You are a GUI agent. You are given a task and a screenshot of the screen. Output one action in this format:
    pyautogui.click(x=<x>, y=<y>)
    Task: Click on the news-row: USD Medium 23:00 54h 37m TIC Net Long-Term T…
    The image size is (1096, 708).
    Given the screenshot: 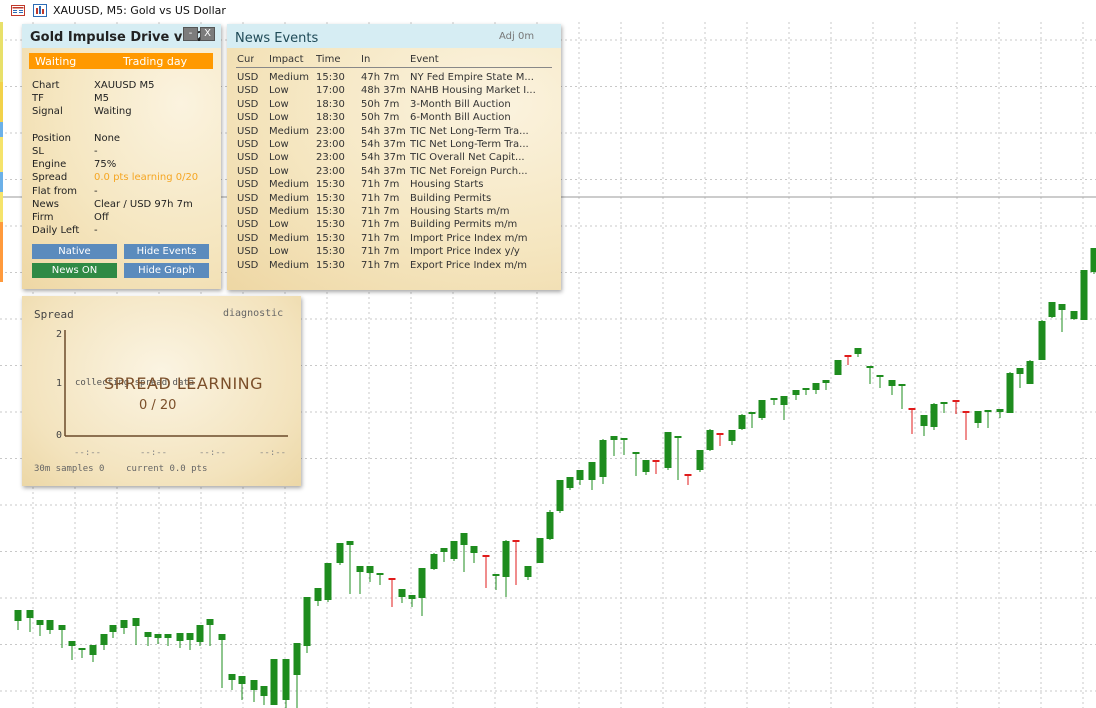 What is the action you would take?
    pyautogui.click(x=394, y=132)
    